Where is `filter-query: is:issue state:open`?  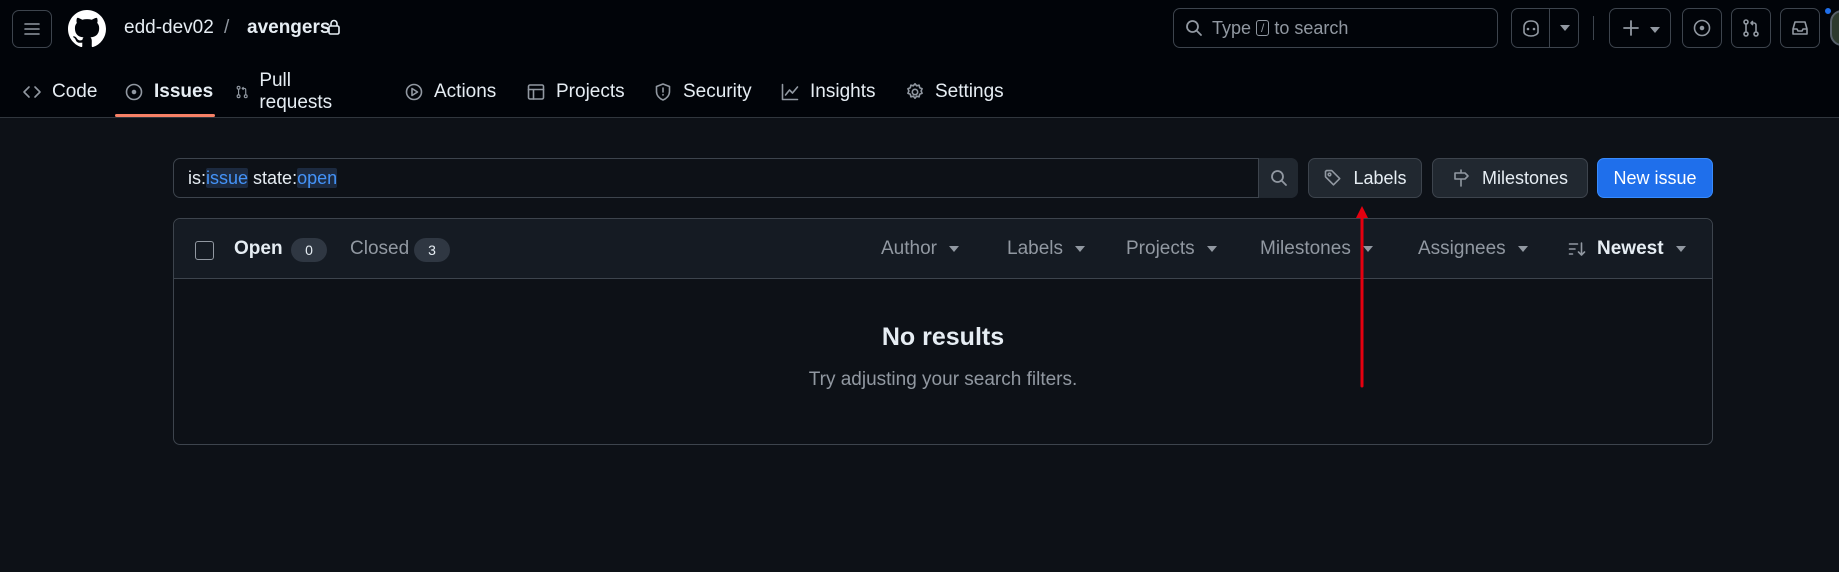 filter-query: is:issue state:open is located at coordinates (263, 178).